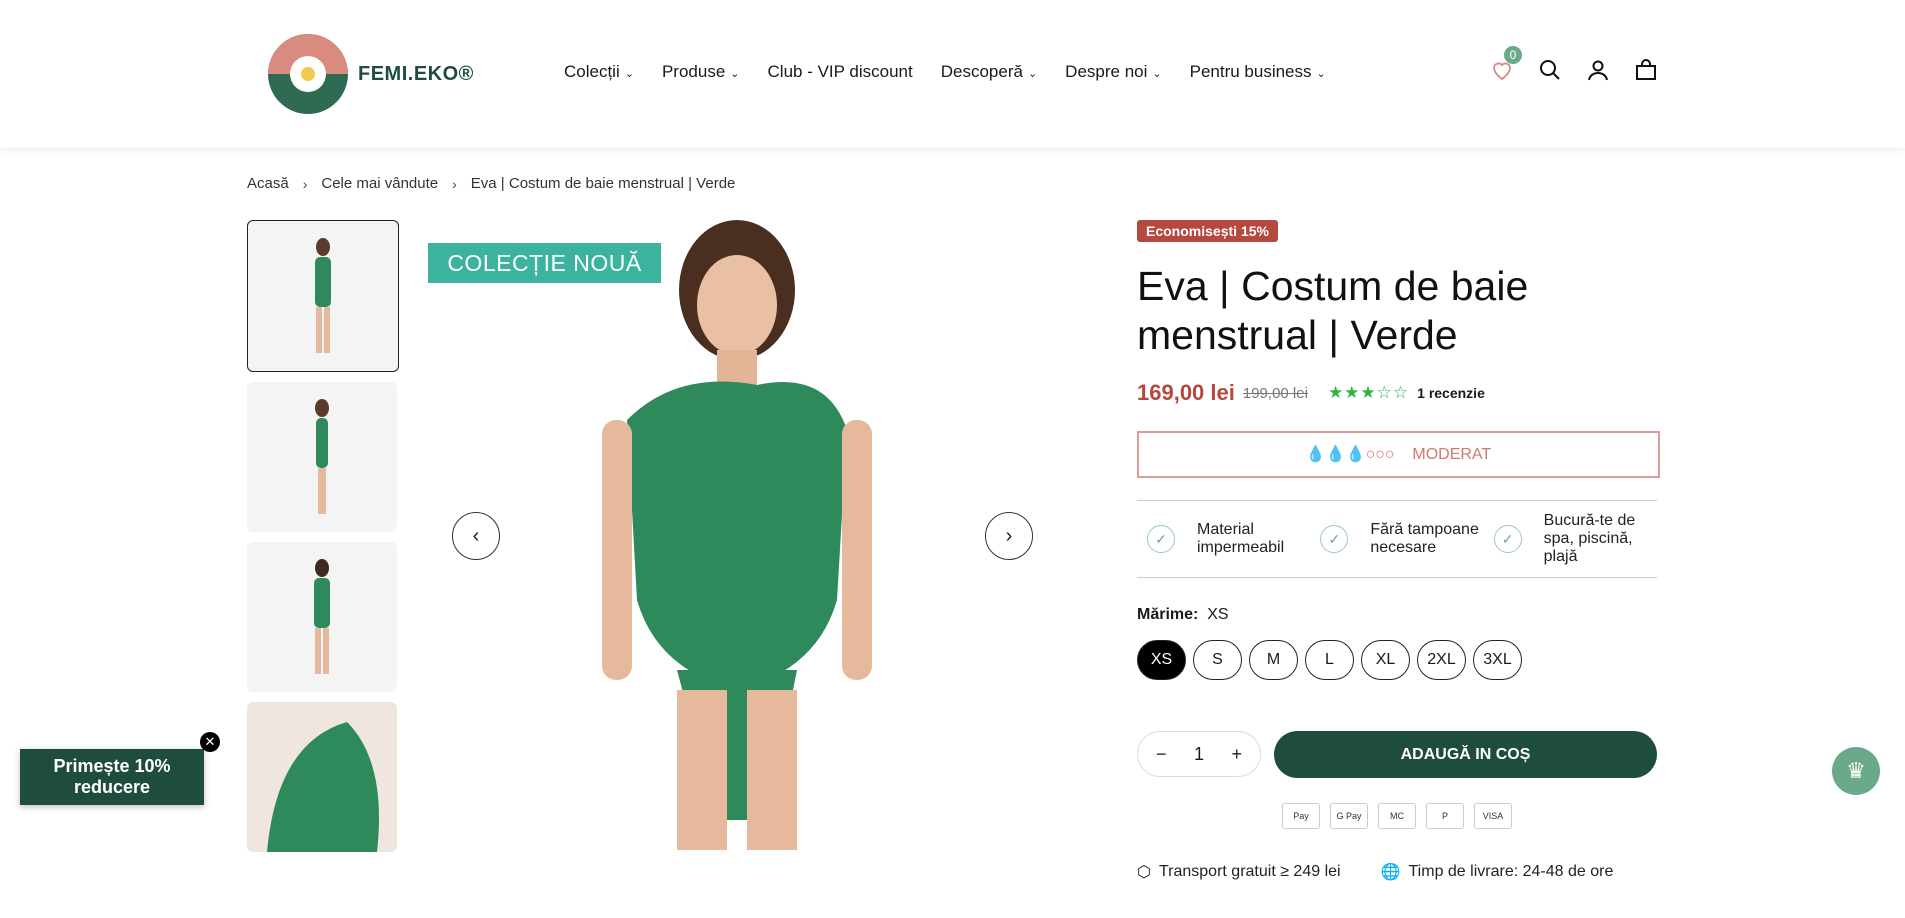 This screenshot has width=1905, height=918. I want to click on payment-methods: Pay G Pay MC P VISA, so click(1397, 816).